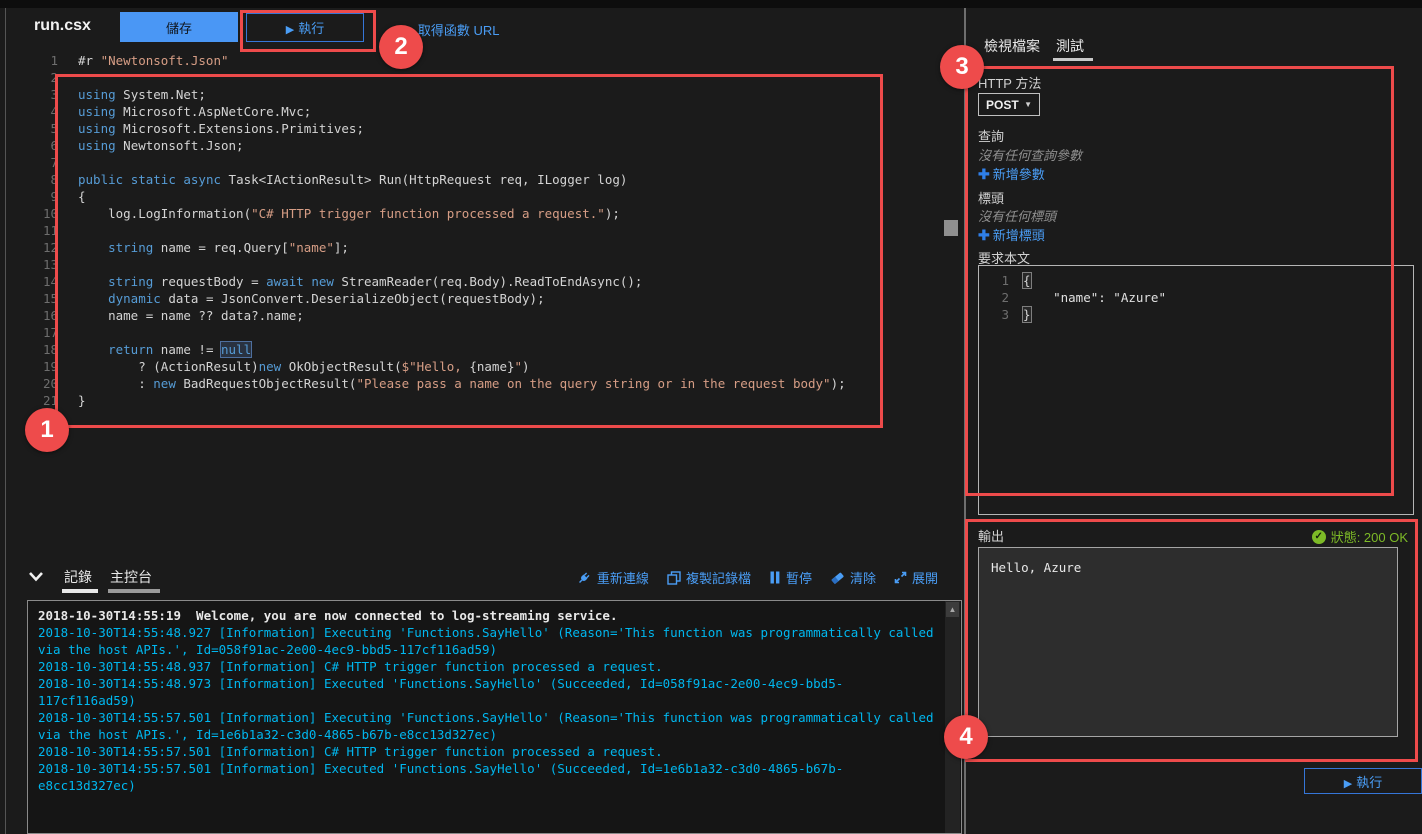 This screenshot has height=834, width=1422. What do you see at coordinates (1018, 235) in the screenshot?
I see `add-header-label: 新增標頭` at bounding box center [1018, 235].